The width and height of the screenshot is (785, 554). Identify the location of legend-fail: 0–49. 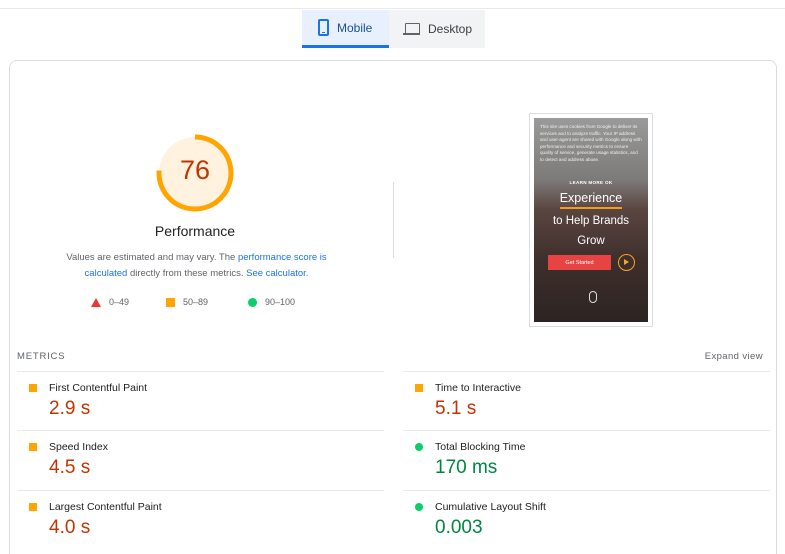
(110, 302).